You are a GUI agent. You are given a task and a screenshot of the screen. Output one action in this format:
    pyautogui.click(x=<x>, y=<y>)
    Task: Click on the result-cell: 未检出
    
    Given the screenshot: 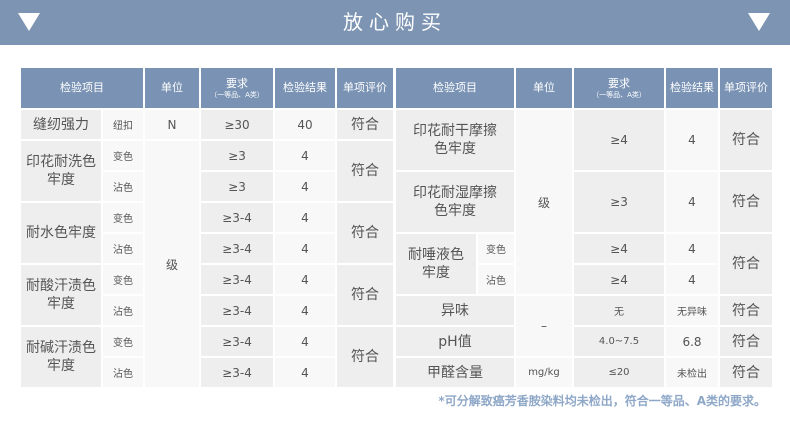 What is the action you would take?
    pyautogui.click(x=692, y=372)
    